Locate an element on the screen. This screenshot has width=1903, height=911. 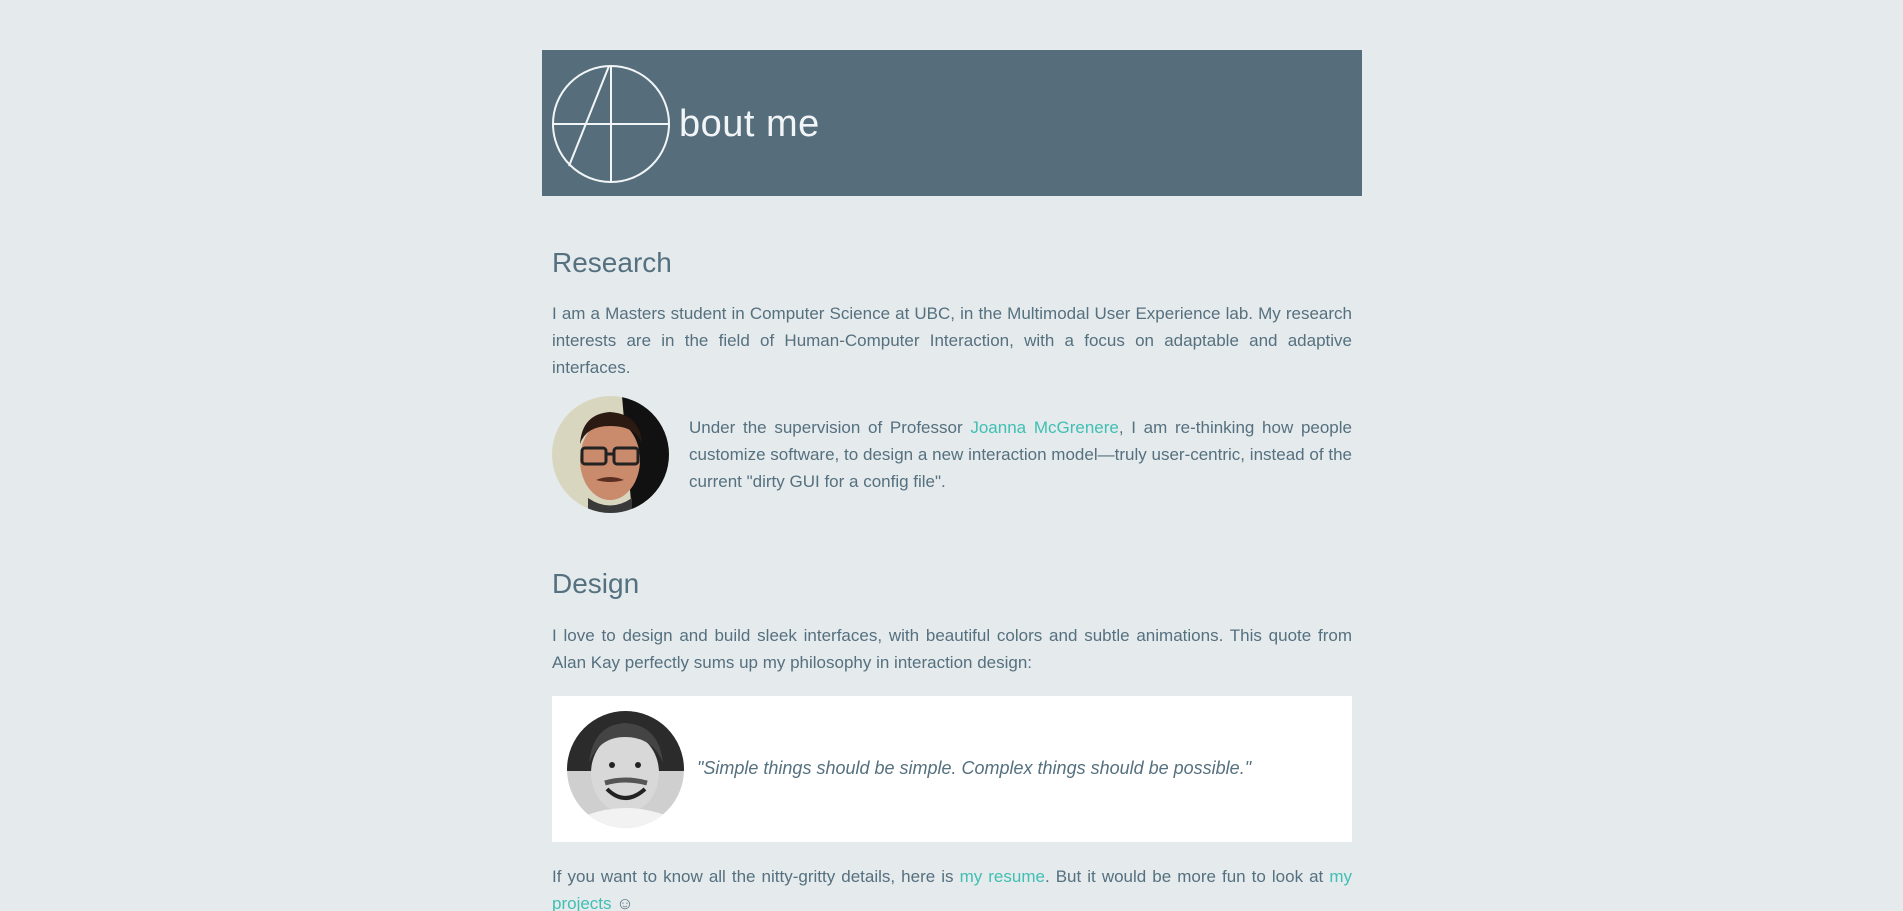
design-heading: Design is located at coordinates (596, 583).